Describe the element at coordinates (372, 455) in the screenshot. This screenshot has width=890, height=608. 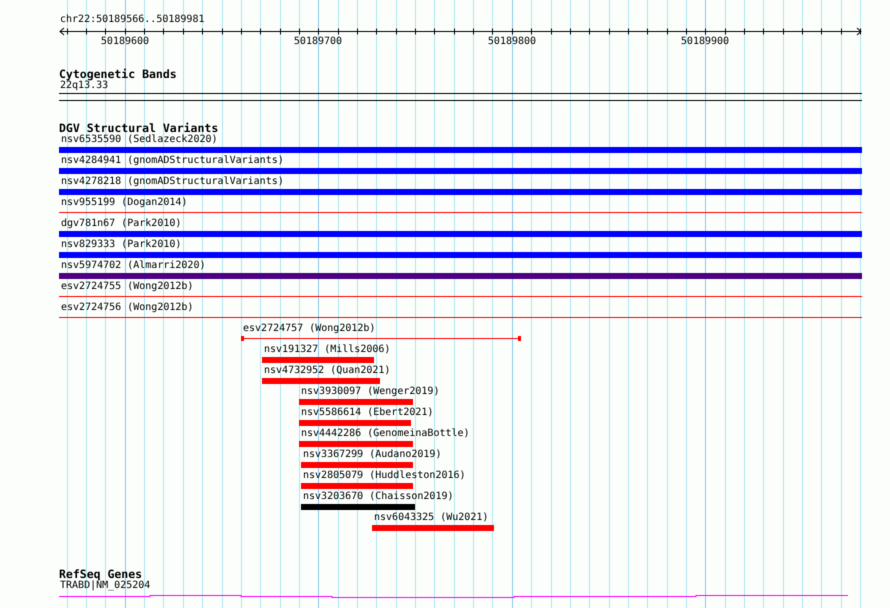
I see `feature-label: nsv3367299 (Audano2019)` at that location.